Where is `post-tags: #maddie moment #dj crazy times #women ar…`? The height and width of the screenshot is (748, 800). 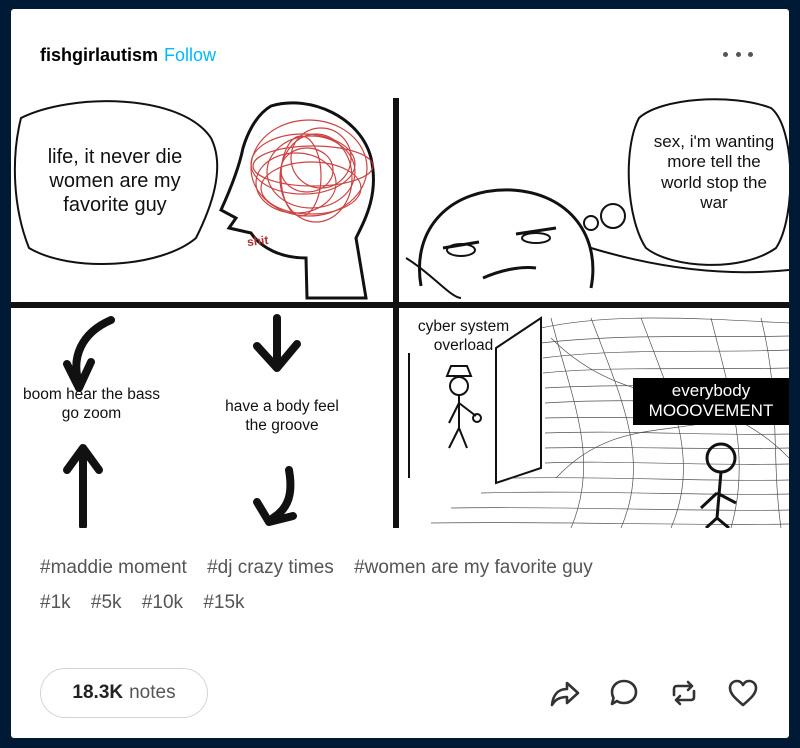
post-tags: #maddie moment #dj crazy times #women ar… is located at coordinates (400, 585).